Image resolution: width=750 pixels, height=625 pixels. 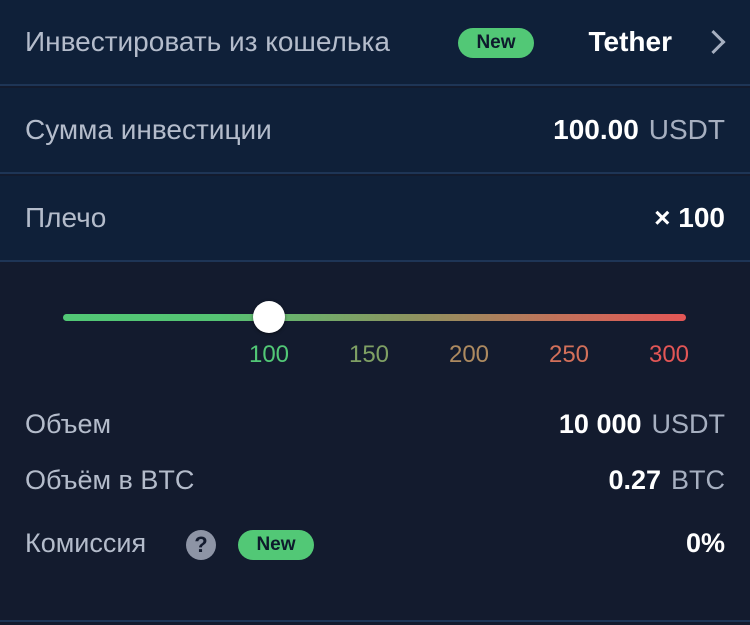 I want to click on leverage-slider-thumb, so click(x=269, y=317).